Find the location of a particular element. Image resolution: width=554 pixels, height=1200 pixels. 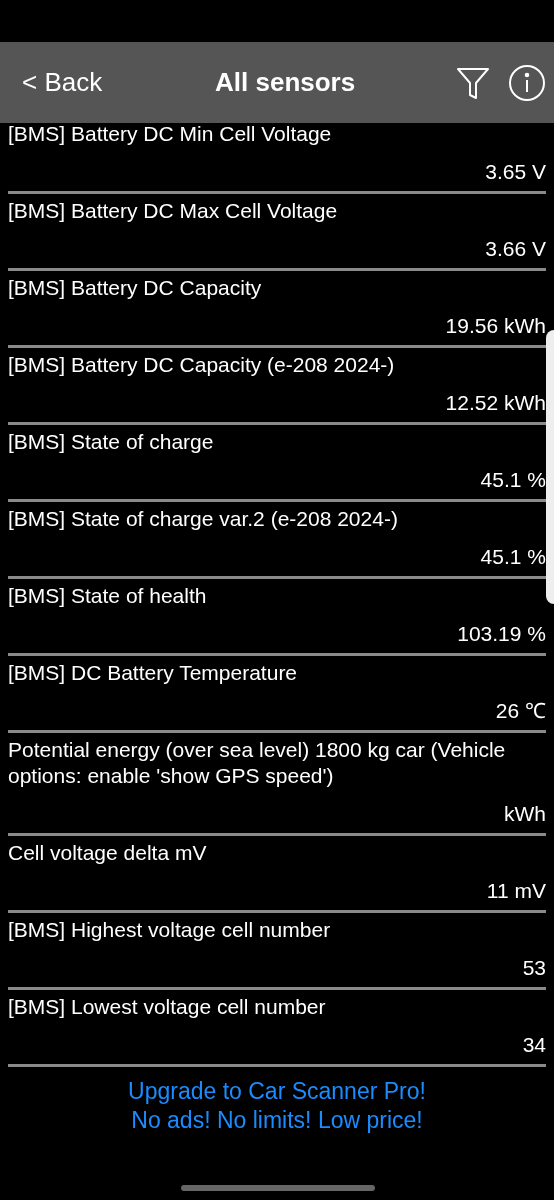

info-button is located at coordinates (527, 82).